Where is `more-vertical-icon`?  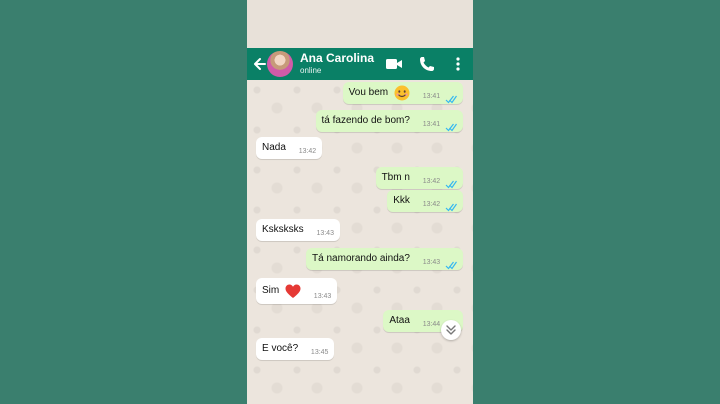 more-vertical-icon is located at coordinates (458, 64).